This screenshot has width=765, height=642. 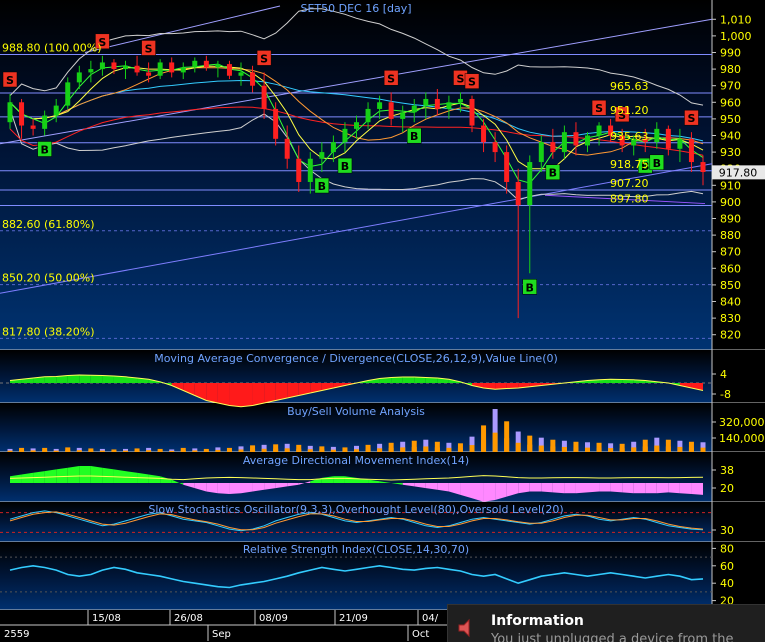 I want to click on y-tick-label: 1,000, so click(x=736, y=36).